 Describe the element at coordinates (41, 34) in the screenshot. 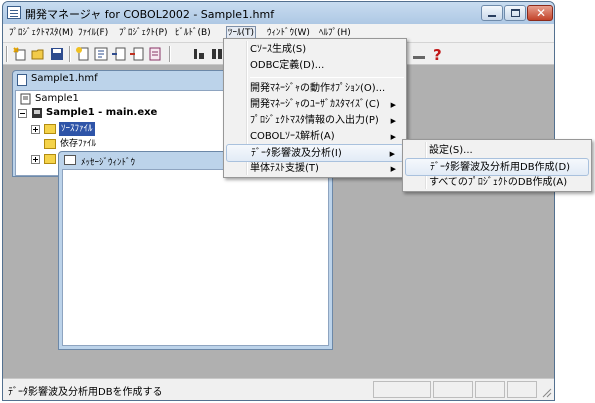

I see `menu-project-master: ﾌﾟﾛｼﾞｪｸﾄﾏｽﾀ(M)` at that location.